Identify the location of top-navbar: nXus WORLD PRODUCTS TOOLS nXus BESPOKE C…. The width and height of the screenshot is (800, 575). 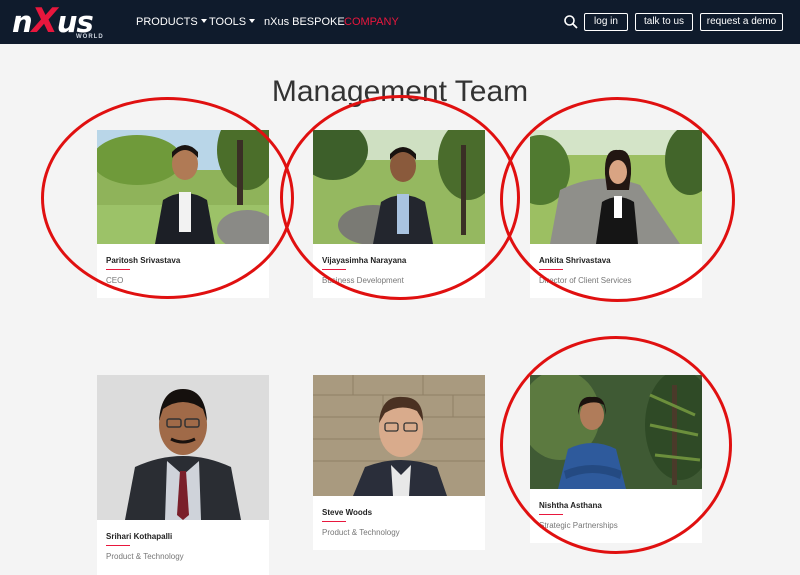
(400, 22).